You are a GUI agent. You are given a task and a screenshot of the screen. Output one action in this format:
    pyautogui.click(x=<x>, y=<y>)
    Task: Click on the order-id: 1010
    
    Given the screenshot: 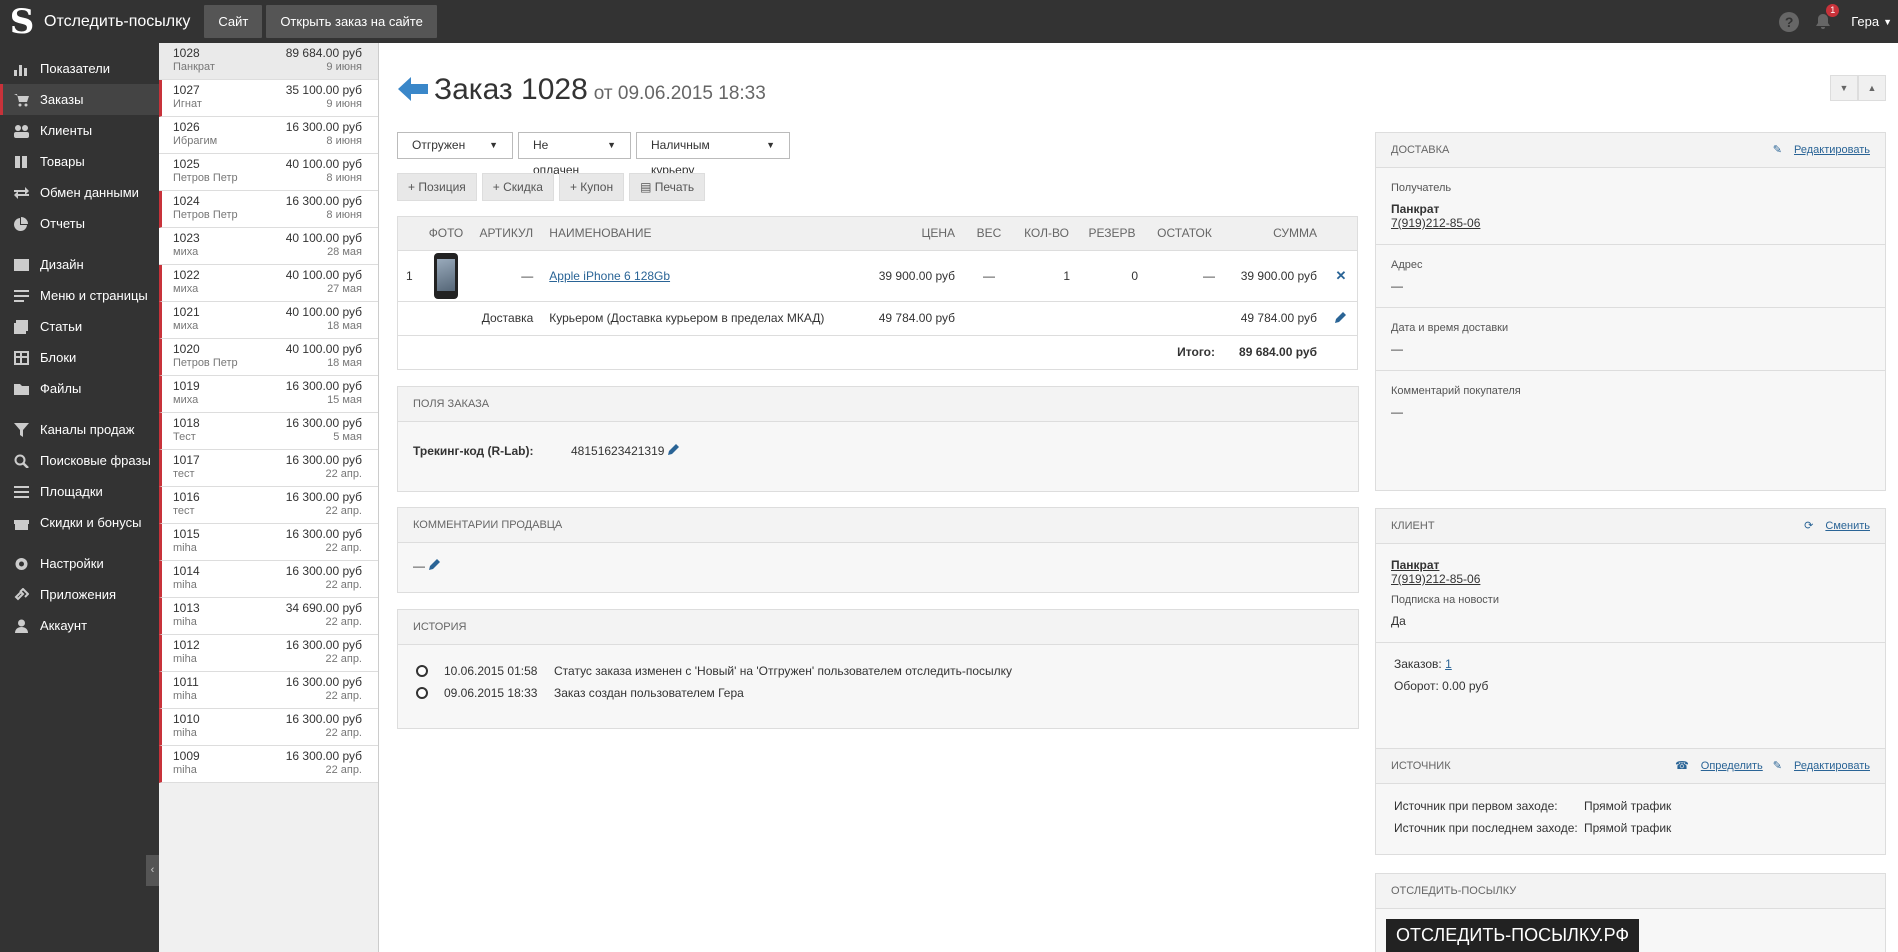 What is the action you would take?
    pyautogui.click(x=186, y=719)
    